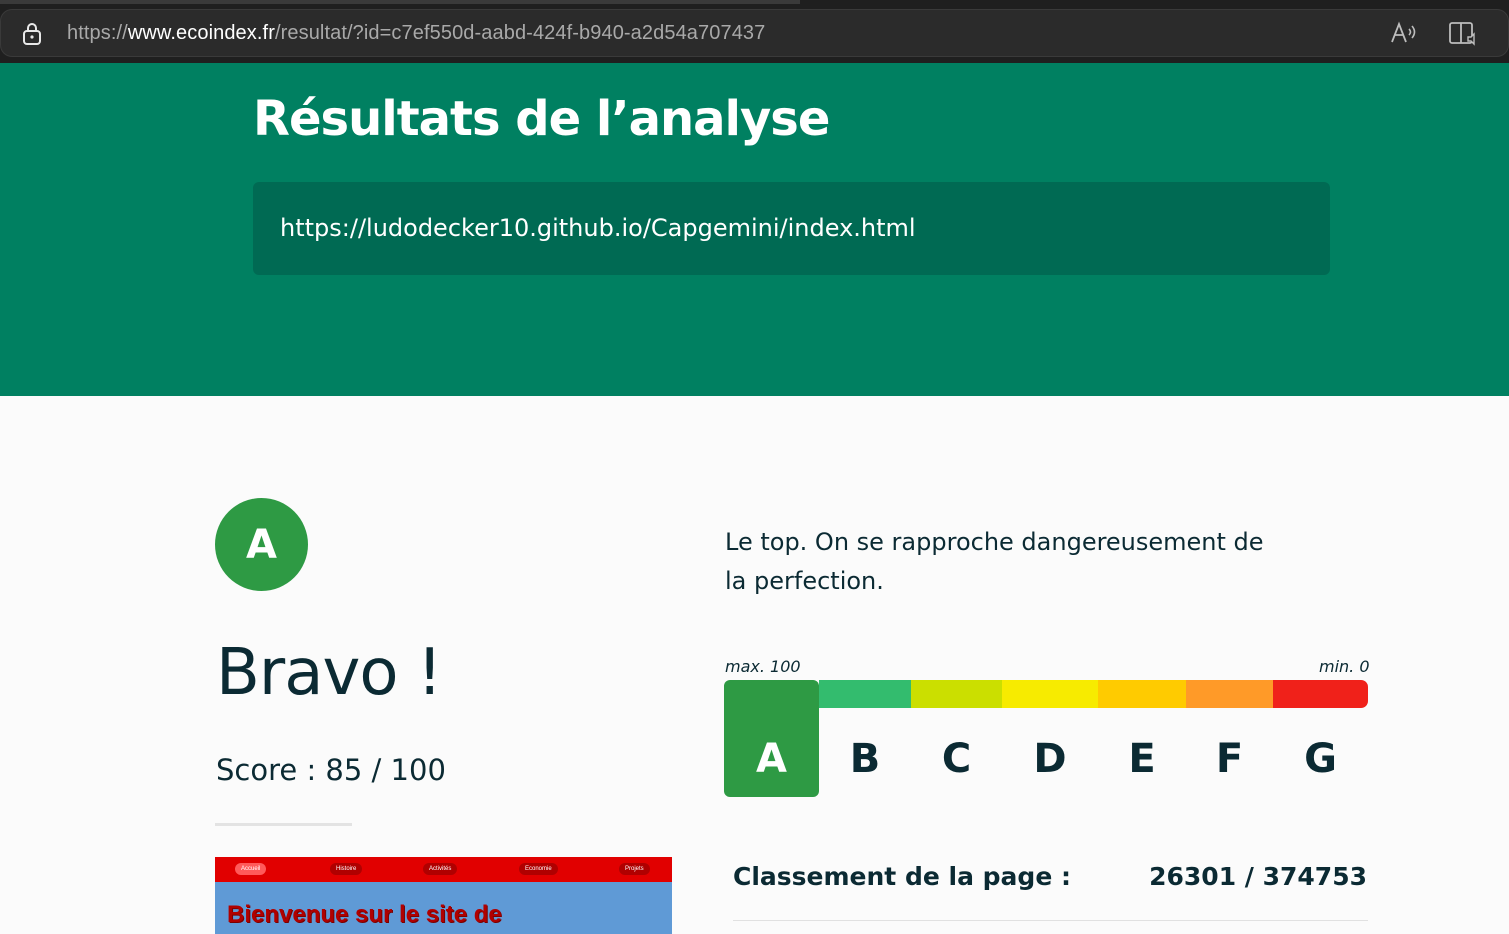 The height and width of the screenshot is (934, 1509). Describe the element at coordinates (1142, 759) in the screenshot. I see `grade-scale-letter-e: E` at that location.